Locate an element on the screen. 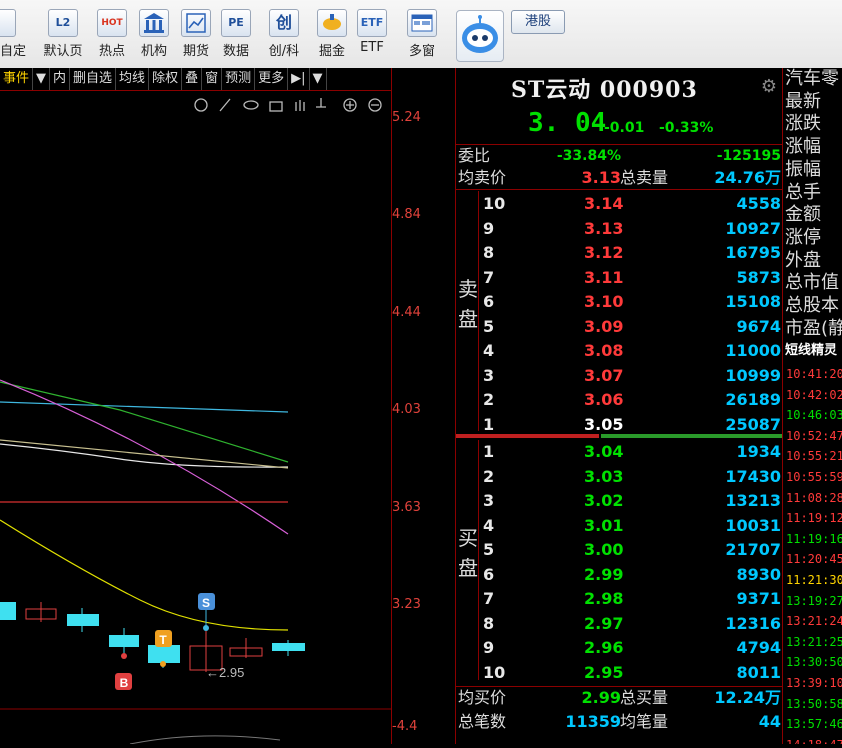  buys-row: 2 3.03 17430 is located at coordinates (619, 477).